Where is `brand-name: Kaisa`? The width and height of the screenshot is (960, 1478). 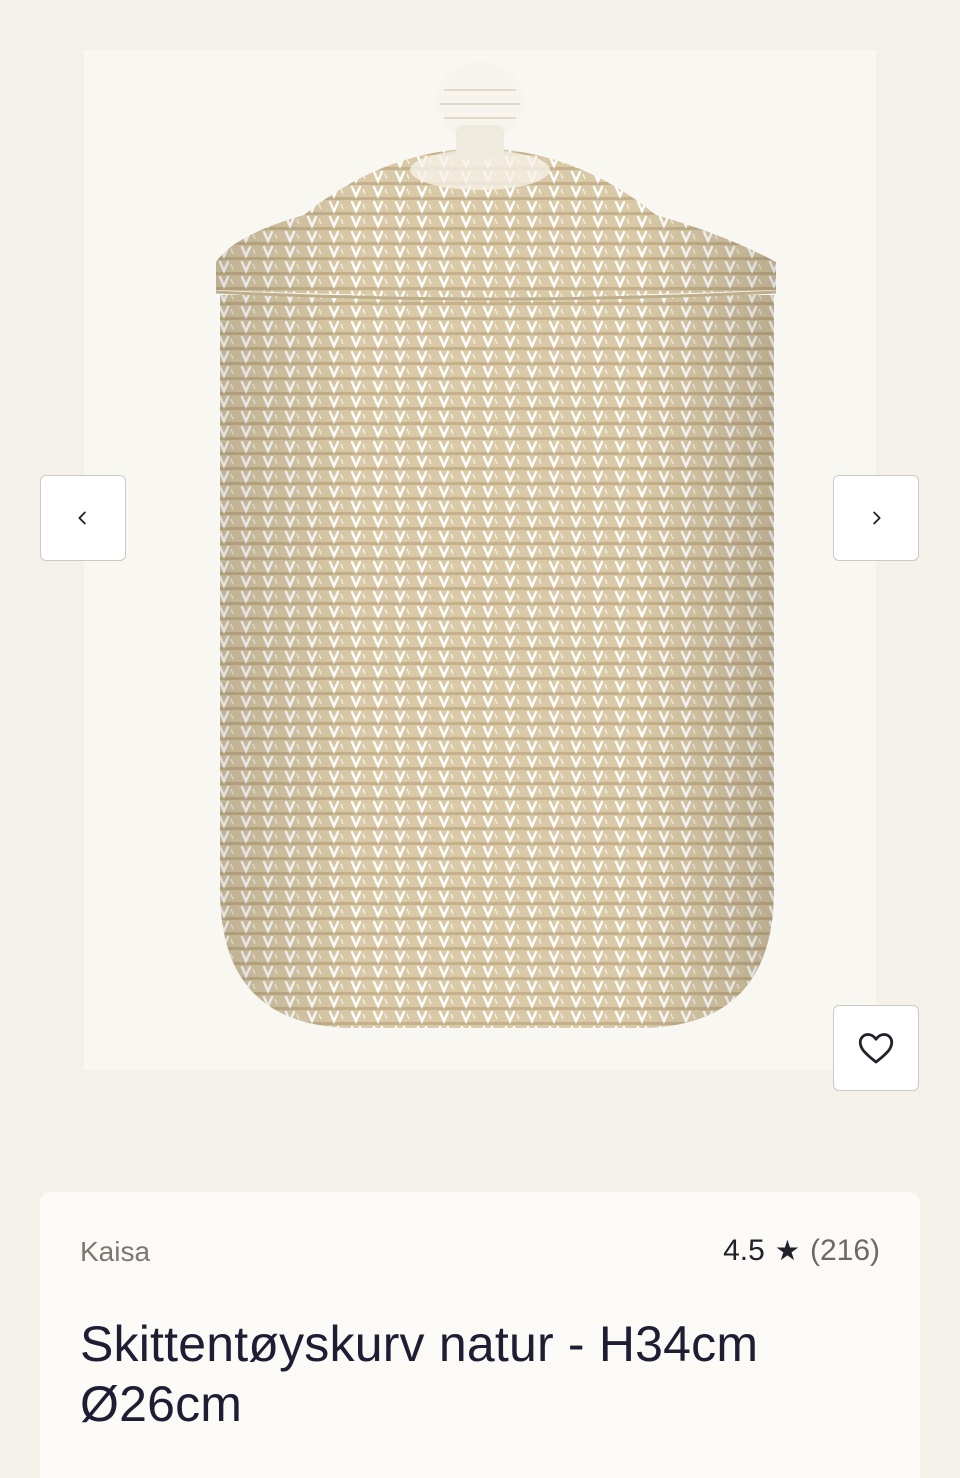 brand-name: Kaisa is located at coordinates (115, 1251).